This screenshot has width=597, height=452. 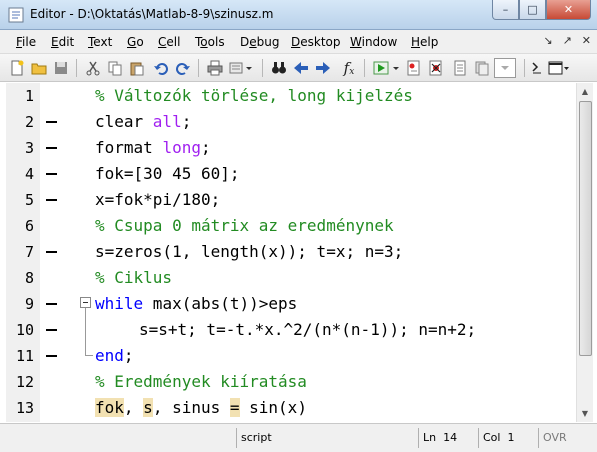 What do you see at coordinates (137, 68) in the screenshot?
I see `paste-icon` at bounding box center [137, 68].